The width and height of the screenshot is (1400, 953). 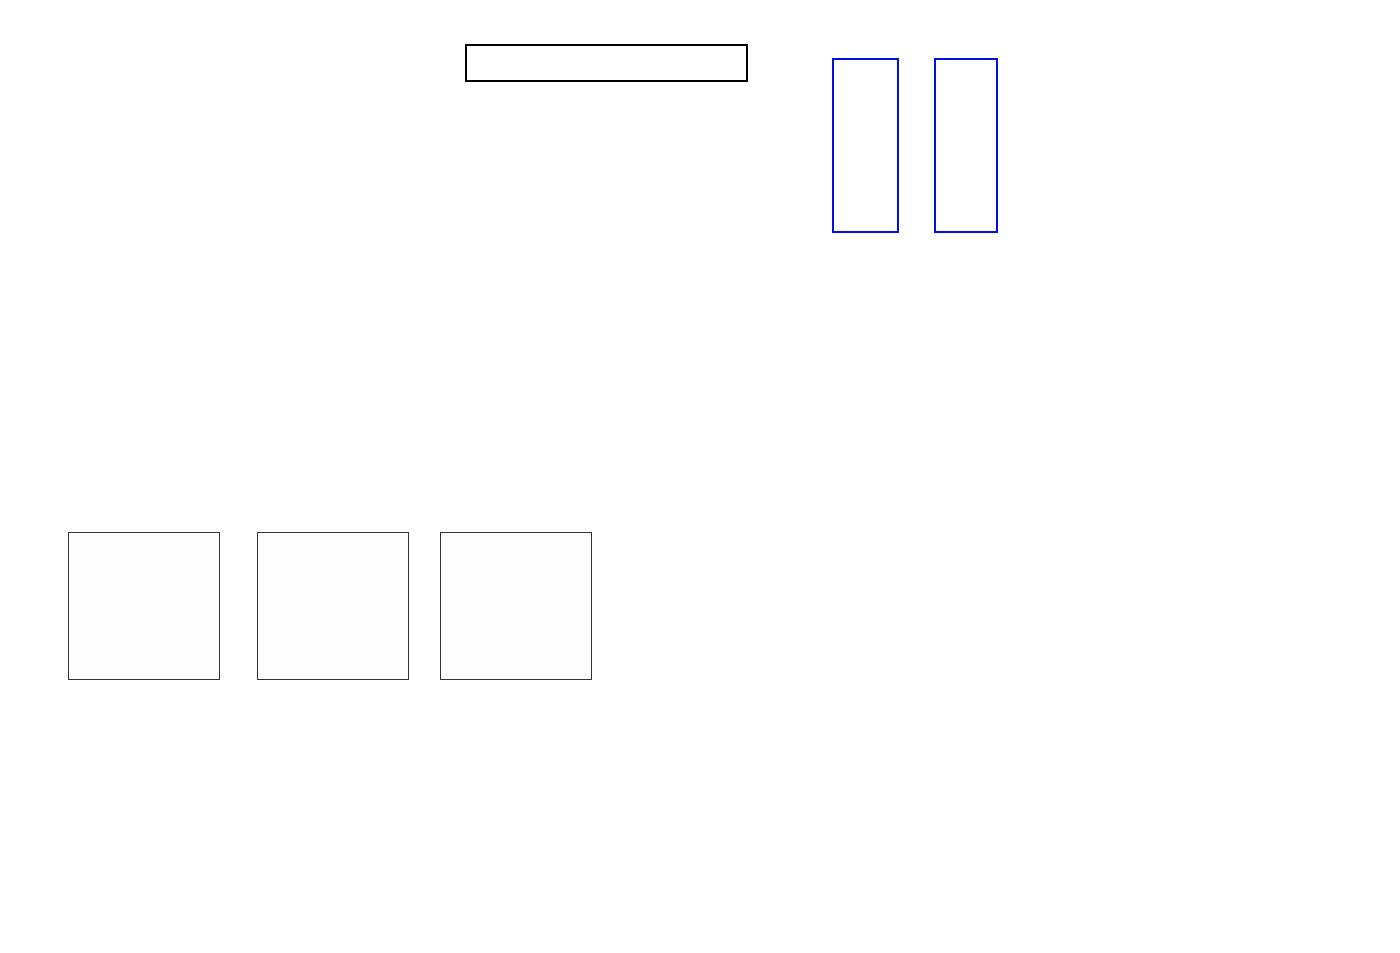 What do you see at coordinates (640, 141) in the screenshot?
I see `spec2d-panel` at bounding box center [640, 141].